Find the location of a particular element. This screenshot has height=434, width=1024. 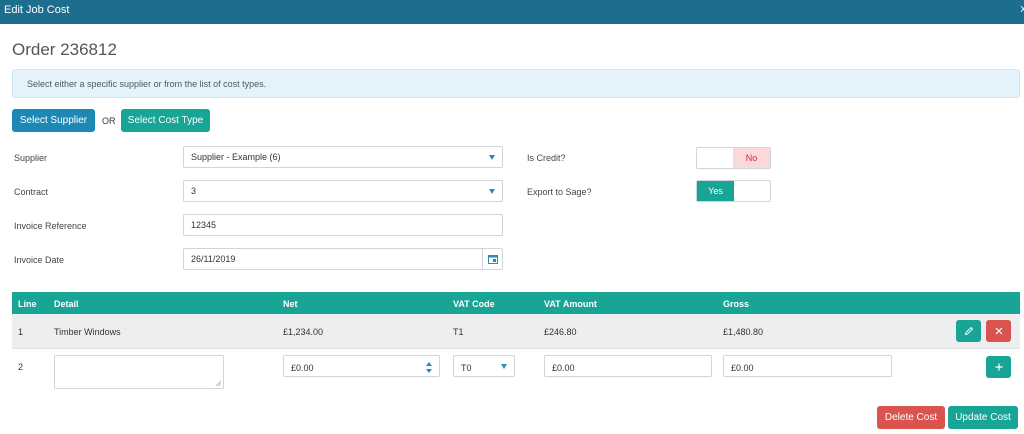

delete-row-button is located at coordinates (998, 331).